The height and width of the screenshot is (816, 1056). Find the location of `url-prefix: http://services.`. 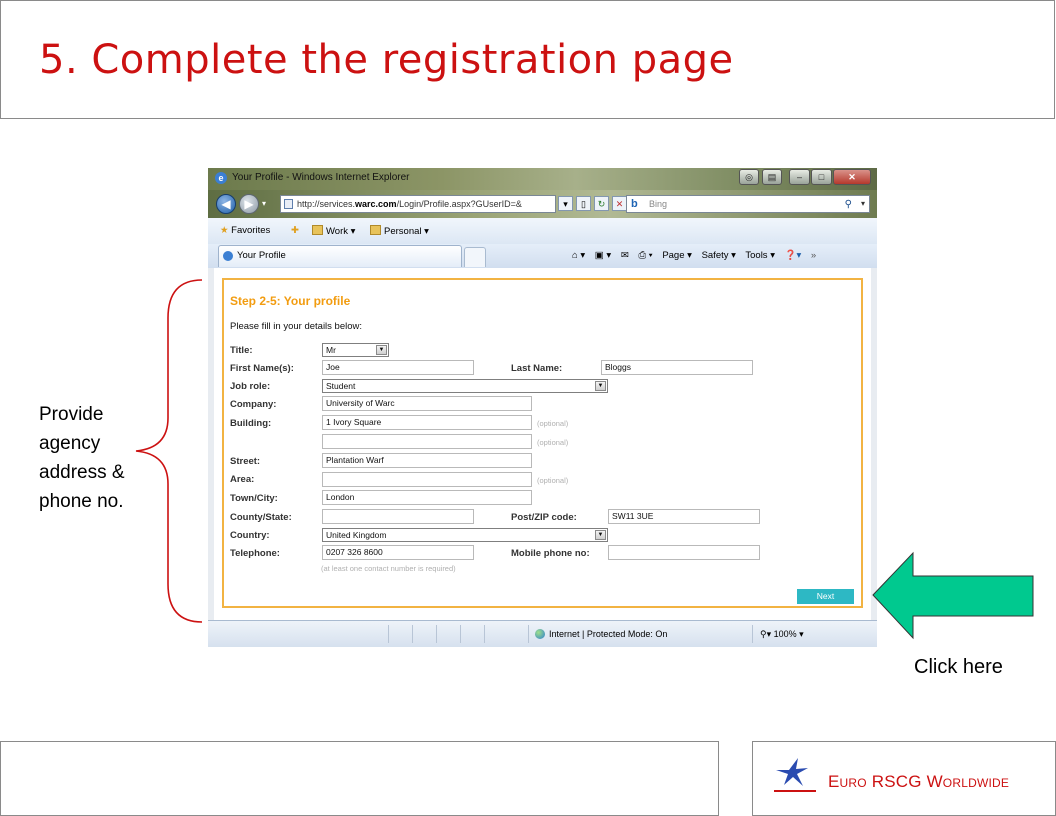

url-prefix: http://services. is located at coordinates (326, 204).